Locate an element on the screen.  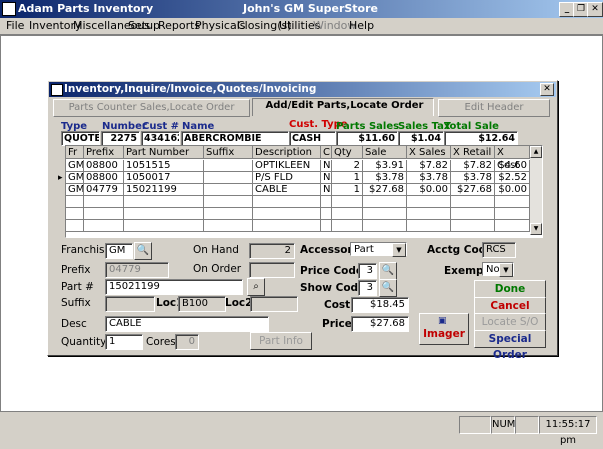
done-button: Done is located at coordinates (510, 289).